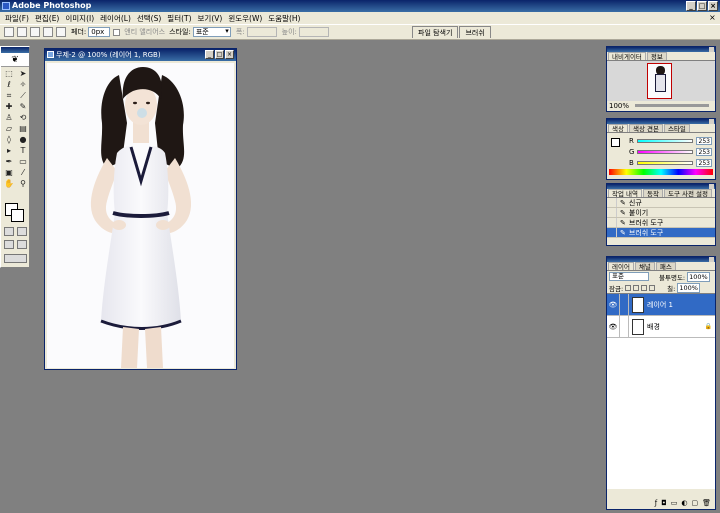 The width and height of the screenshot is (720, 513). I want to click on history-item: ✎ 신규, so click(661, 203).